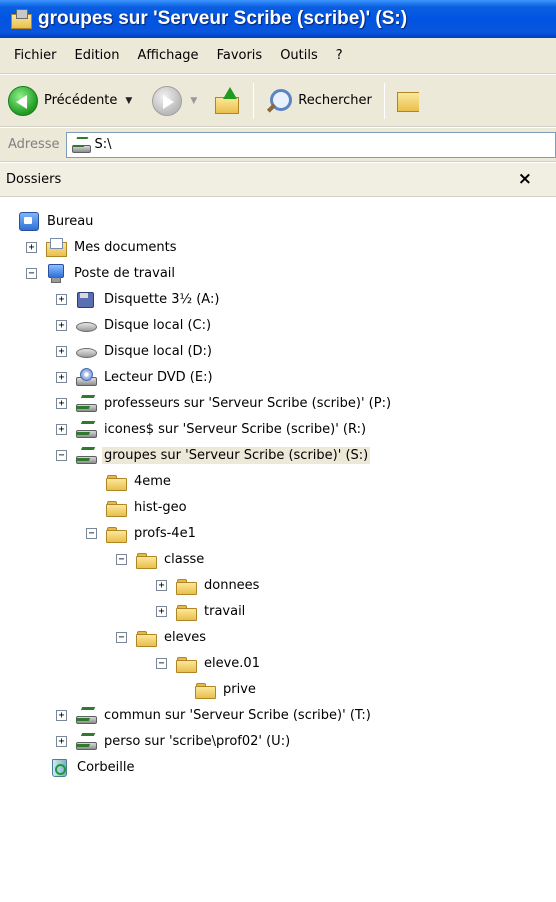 This screenshot has height=902, width=556. Describe the element at coordinates (167, 100) in the screenshot. I see `forward-arrow-icon` at that location.